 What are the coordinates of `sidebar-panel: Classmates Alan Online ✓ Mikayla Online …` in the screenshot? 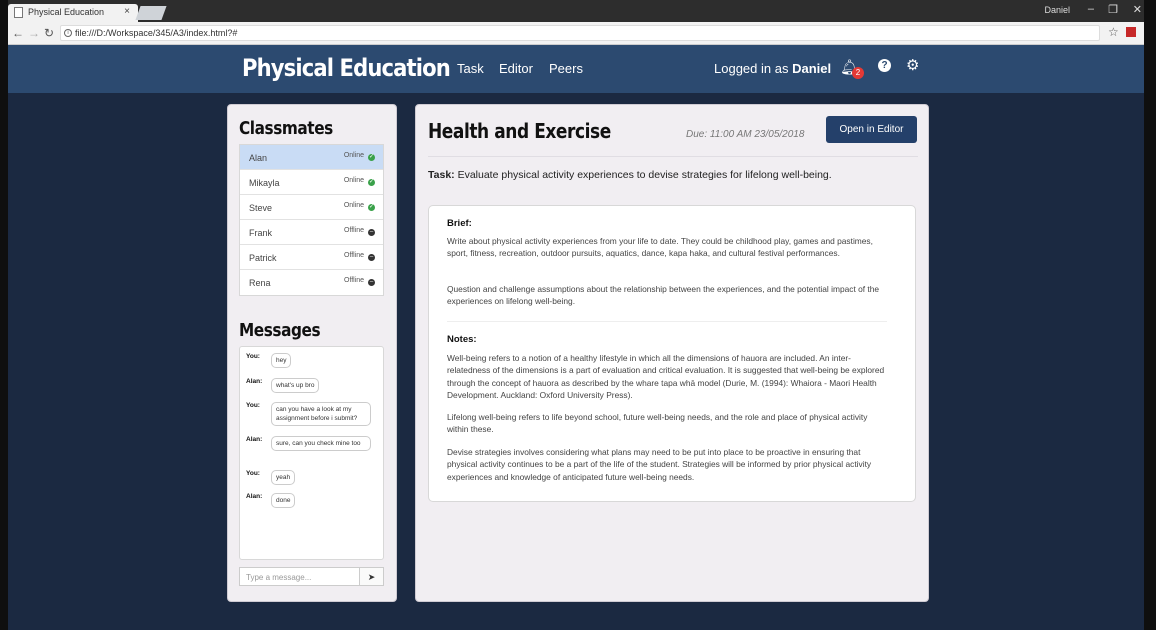 It's located at (312, 353).